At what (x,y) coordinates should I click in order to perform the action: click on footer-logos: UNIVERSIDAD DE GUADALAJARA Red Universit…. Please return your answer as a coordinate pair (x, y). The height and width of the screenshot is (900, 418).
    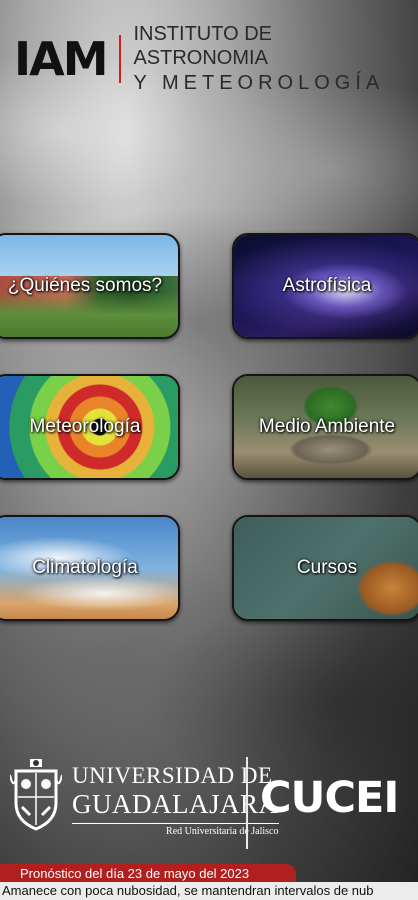
    Looking at the image, I should click on (209, 802).